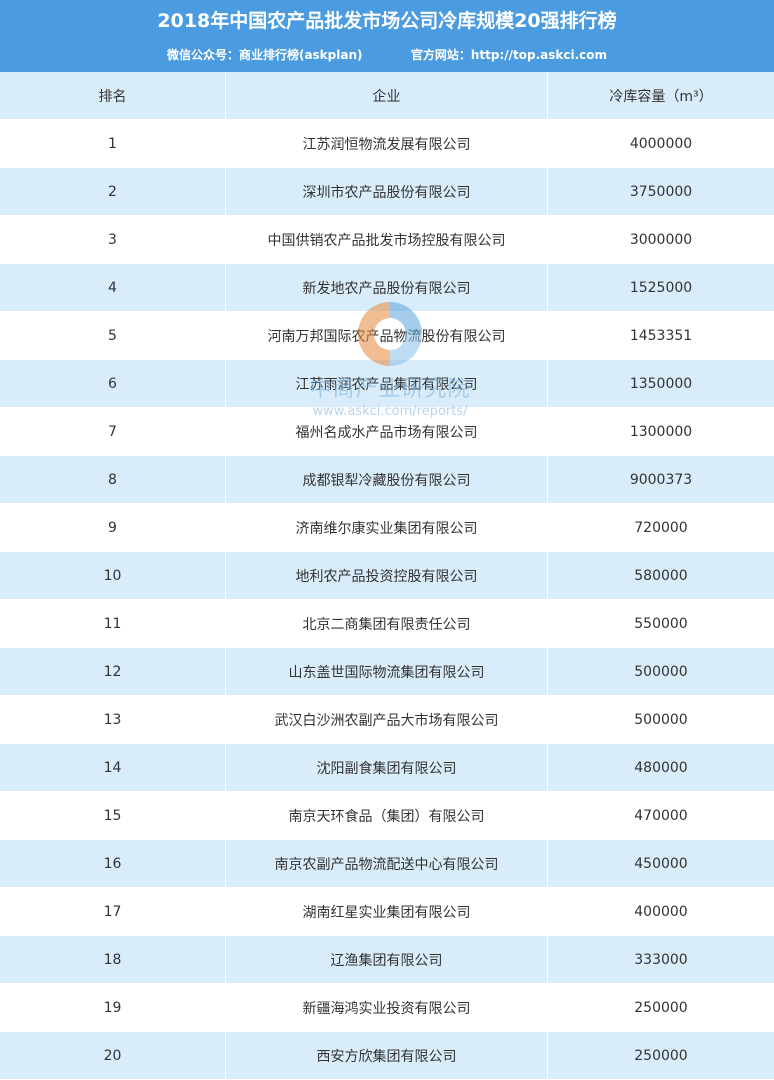 This screenshot has width=774, height=1080. What do you see at coordinates (661, 239) in the screenshot?
I see `capacity-cell: 3000000` at bounding box center [661, 239].